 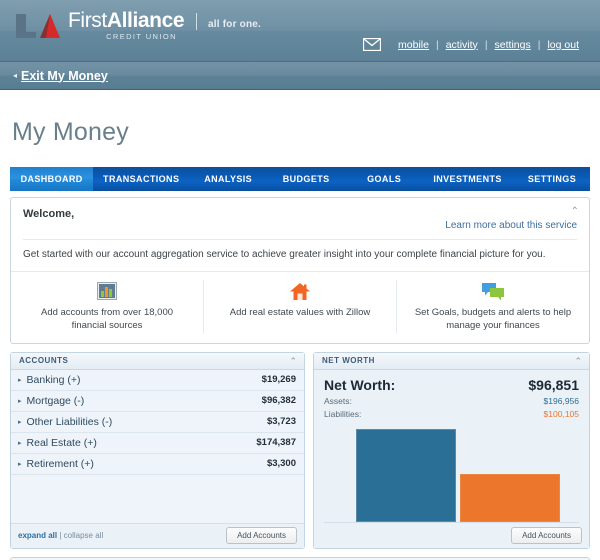 I want to click on logo-divider, so click(x=196, y=21).